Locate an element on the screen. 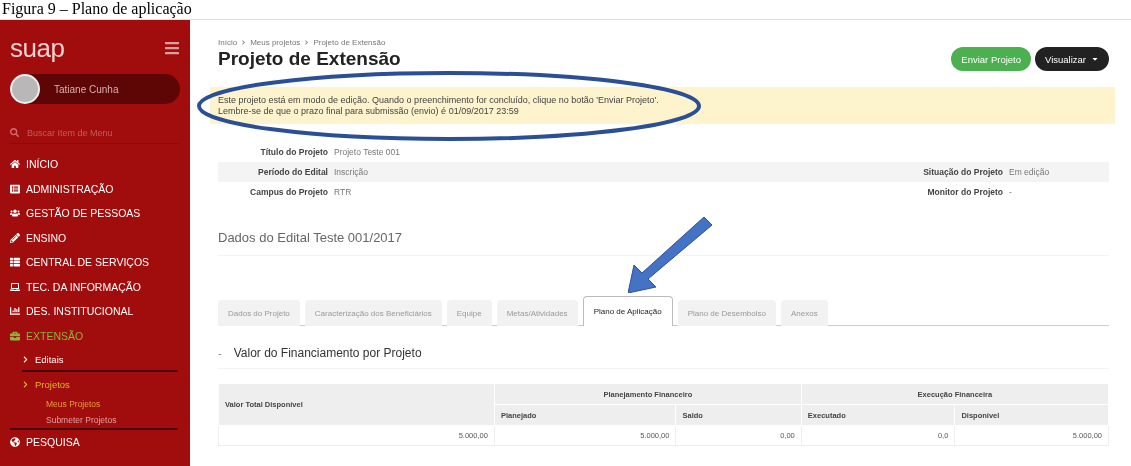 The image size is (1131, 466). field-value: Projeto Teste 001 is located at coordinates (367, 152).